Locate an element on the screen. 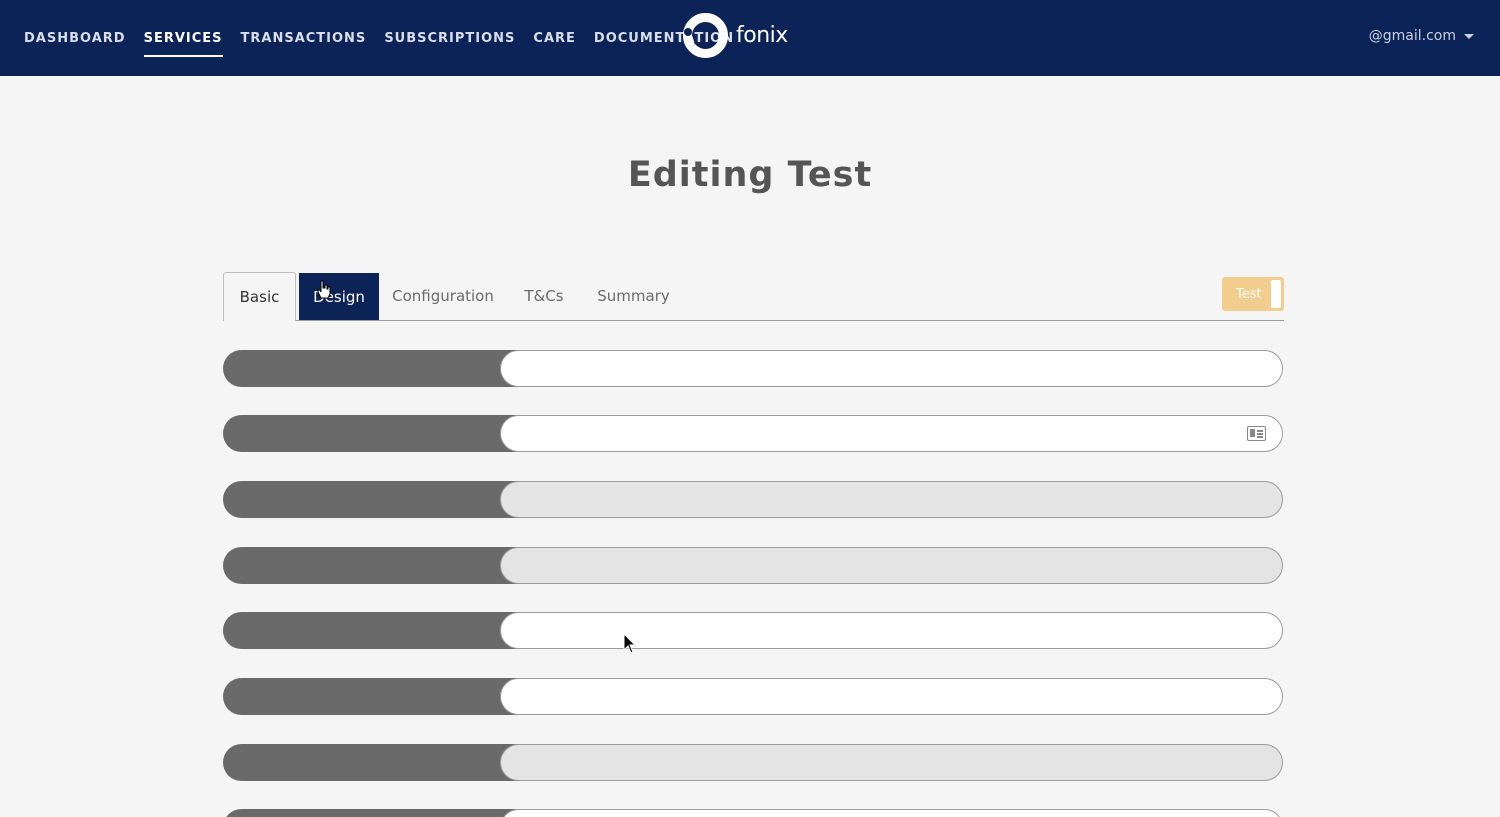 This screenshot has width=1500, height=817. tab-summary: Summary is located at coordinates (633, 296).